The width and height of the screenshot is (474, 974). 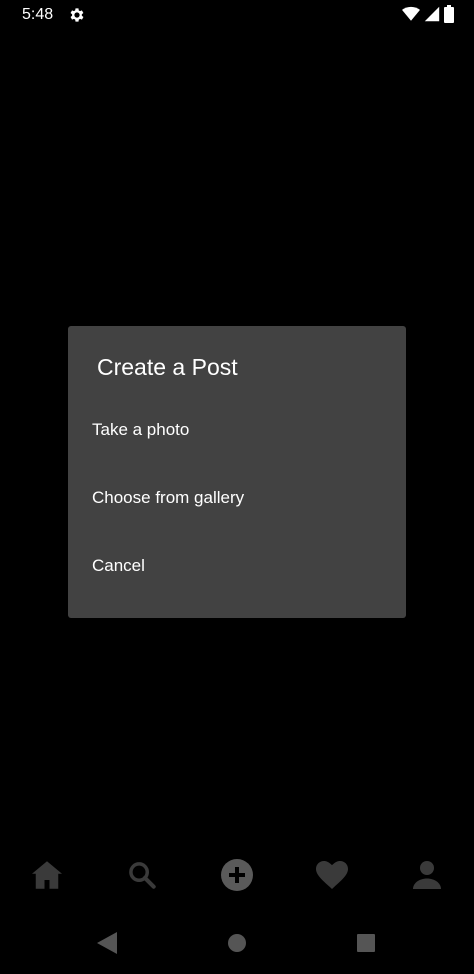 I want to click on search-icon, so click(x=142, y=877).